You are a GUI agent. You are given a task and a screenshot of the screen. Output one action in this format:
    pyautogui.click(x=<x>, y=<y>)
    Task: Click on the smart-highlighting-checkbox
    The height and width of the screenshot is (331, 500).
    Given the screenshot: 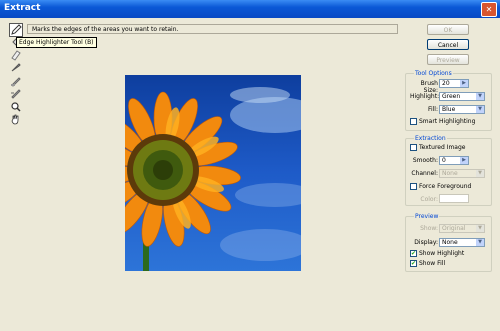 What is the action you would take?
    pyautogui.click(x=413, y=121)
    